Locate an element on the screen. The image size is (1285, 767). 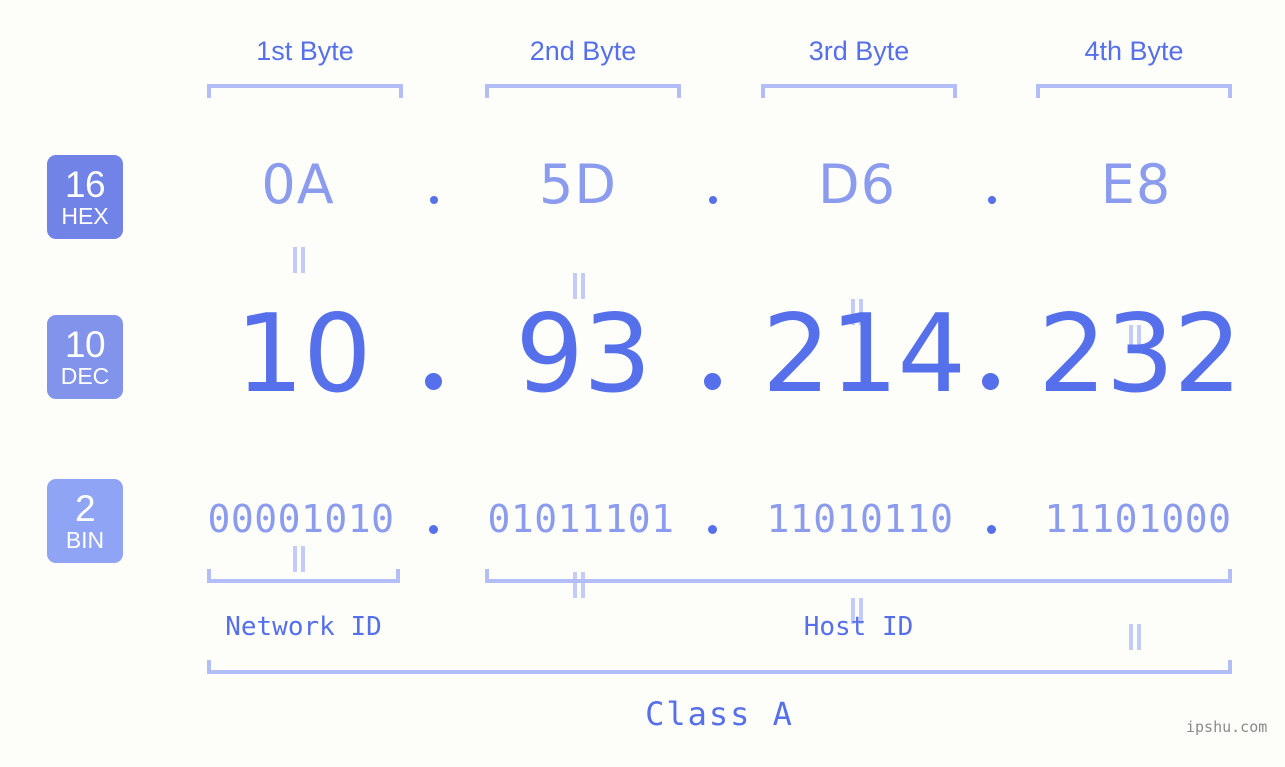
bin-octet-2: 01011101 is located at coordinates (581, 519).